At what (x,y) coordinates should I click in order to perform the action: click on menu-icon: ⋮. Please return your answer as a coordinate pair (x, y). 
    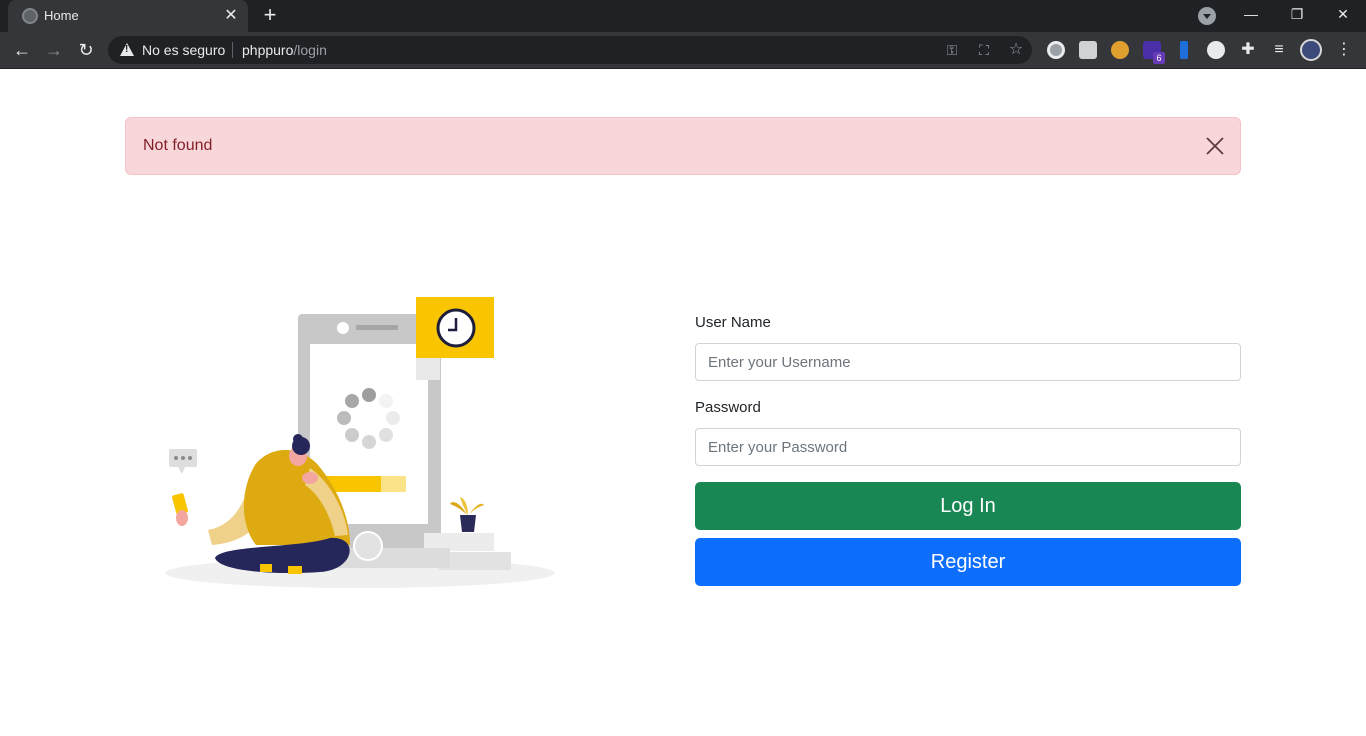
    Looking at the image, I should click on (1344, 50).